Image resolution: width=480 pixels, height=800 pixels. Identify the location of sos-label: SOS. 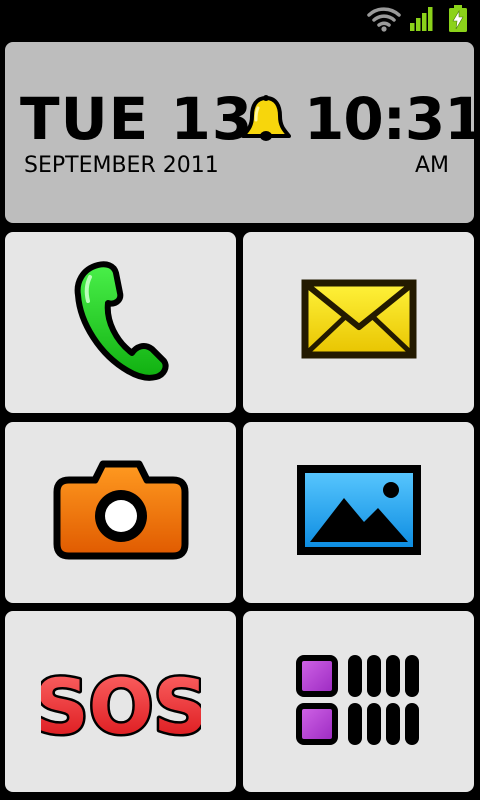
(121, 706).